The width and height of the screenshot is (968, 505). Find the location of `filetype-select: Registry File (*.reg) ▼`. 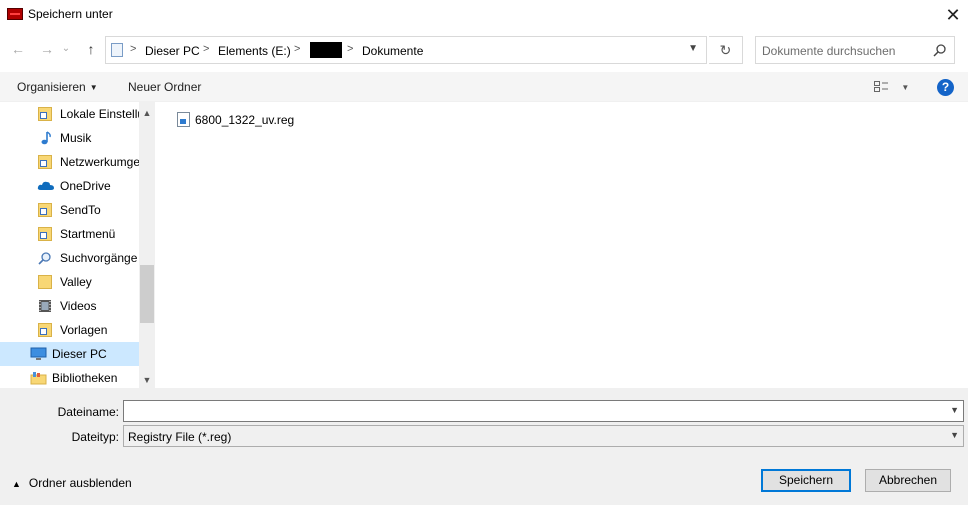

filetype-select: Registry File (*.reg) ▼ is located at coordinates (543, 436).